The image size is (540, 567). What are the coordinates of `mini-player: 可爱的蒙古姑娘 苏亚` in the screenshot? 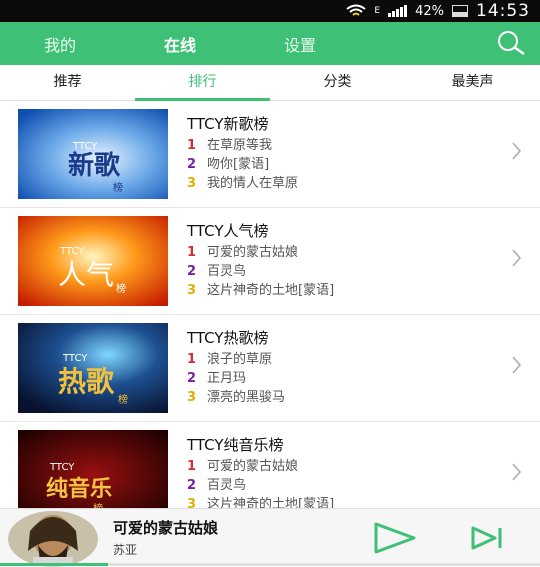 It's located at (270, 537).